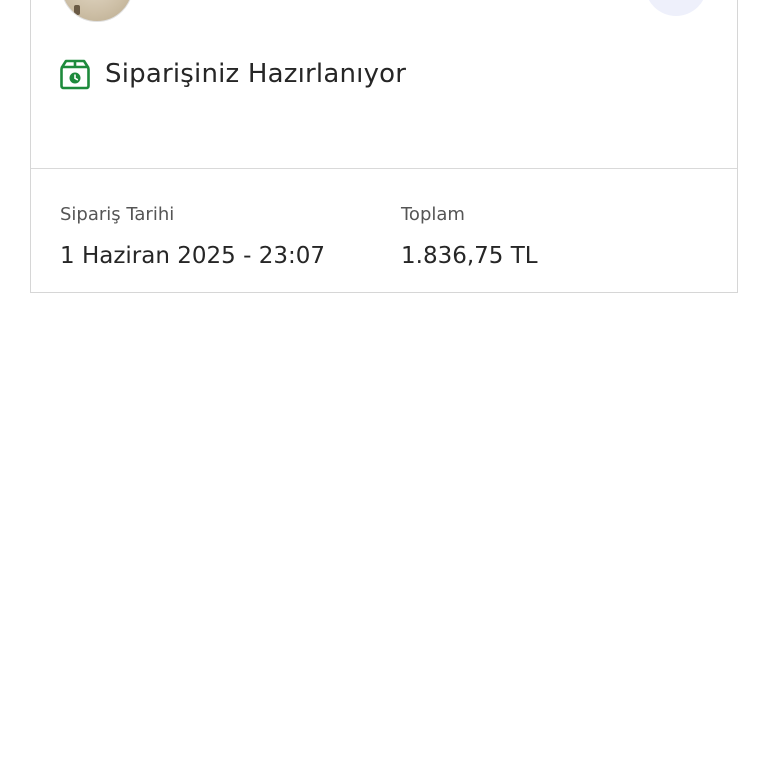  Describe the element at coordinates (117, 214) in the screenshot. I see `order-date-label: Sipariş Tarihi` at that location.